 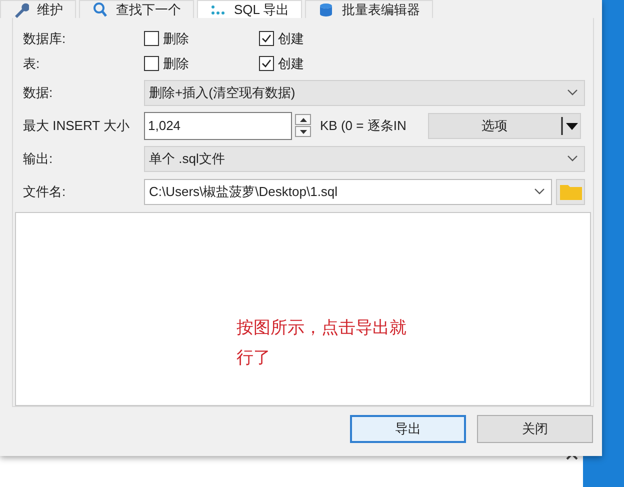 I want to click on down-arrow-icon, so click(x=303, y=132).